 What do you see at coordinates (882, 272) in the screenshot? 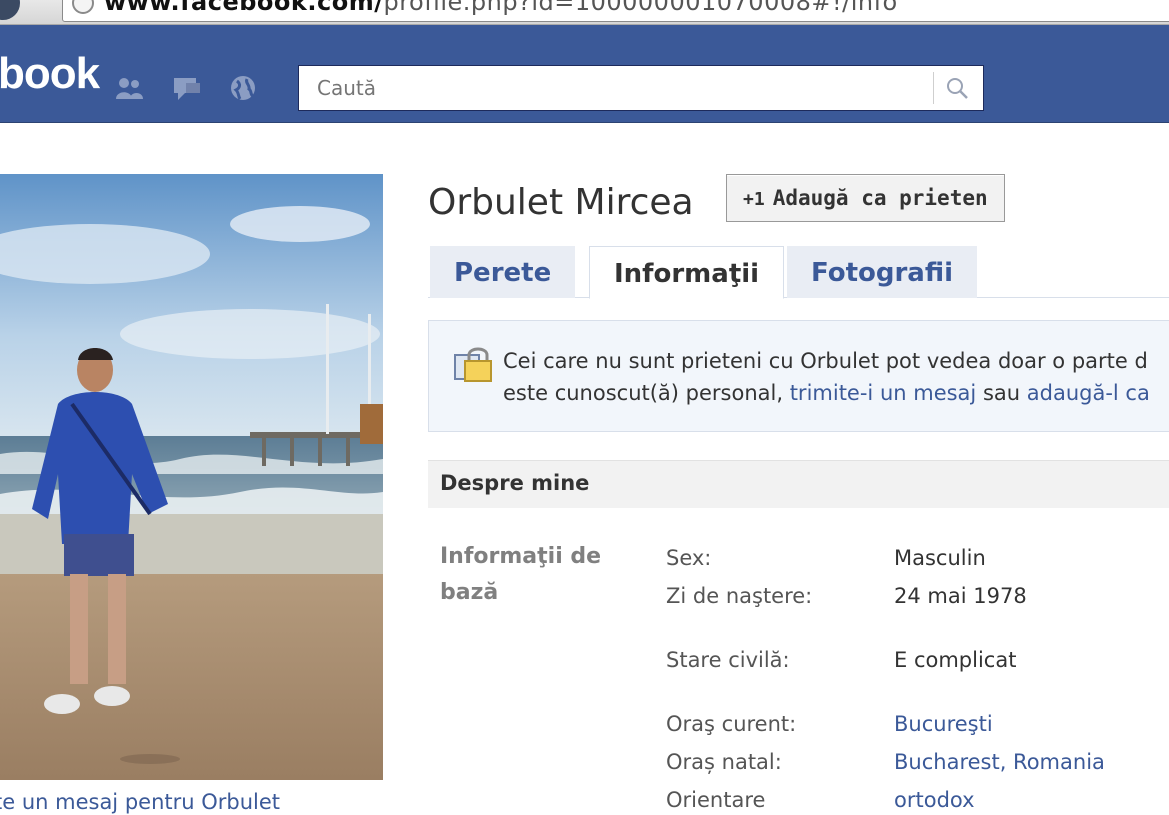
I see `tab-photos: Fotografii` at bounding box center [882, 272].